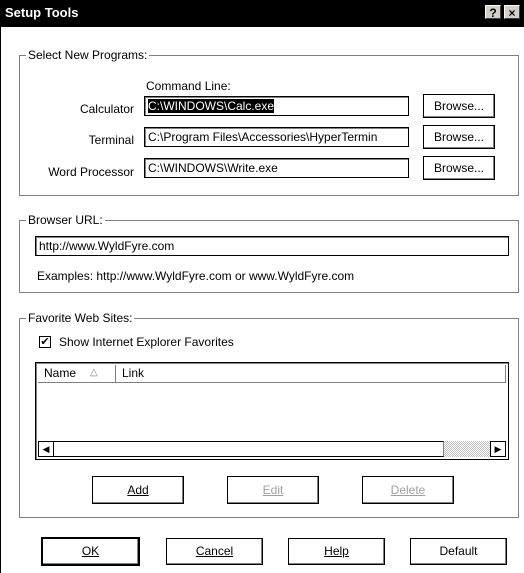  I want to click on programs-group-label: Select New Programs:, so click(88, 55).